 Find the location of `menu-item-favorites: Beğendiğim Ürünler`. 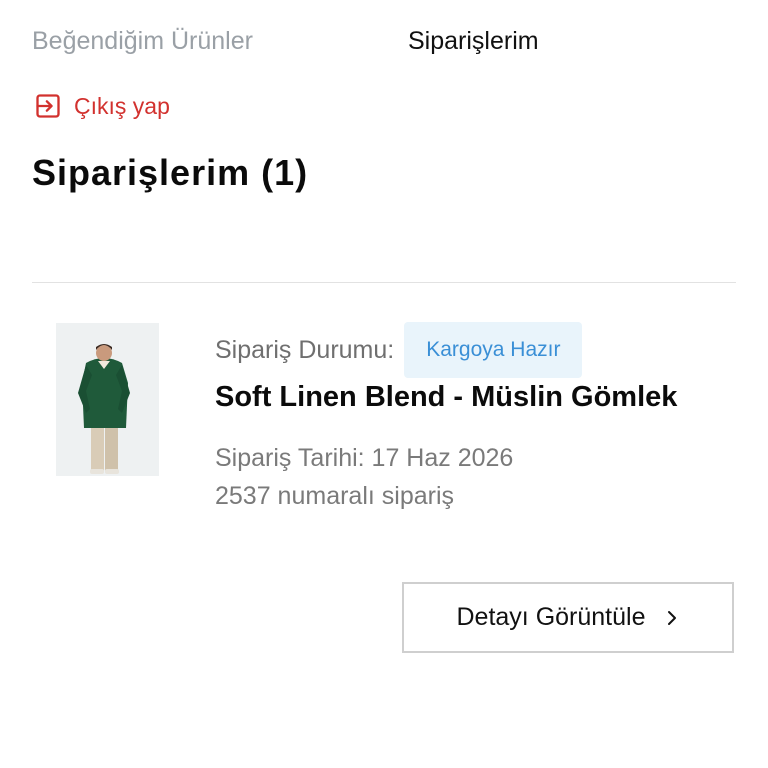

menu-item-favorites: Beğendiğim Ürünler is located at coordinates (142, 41).